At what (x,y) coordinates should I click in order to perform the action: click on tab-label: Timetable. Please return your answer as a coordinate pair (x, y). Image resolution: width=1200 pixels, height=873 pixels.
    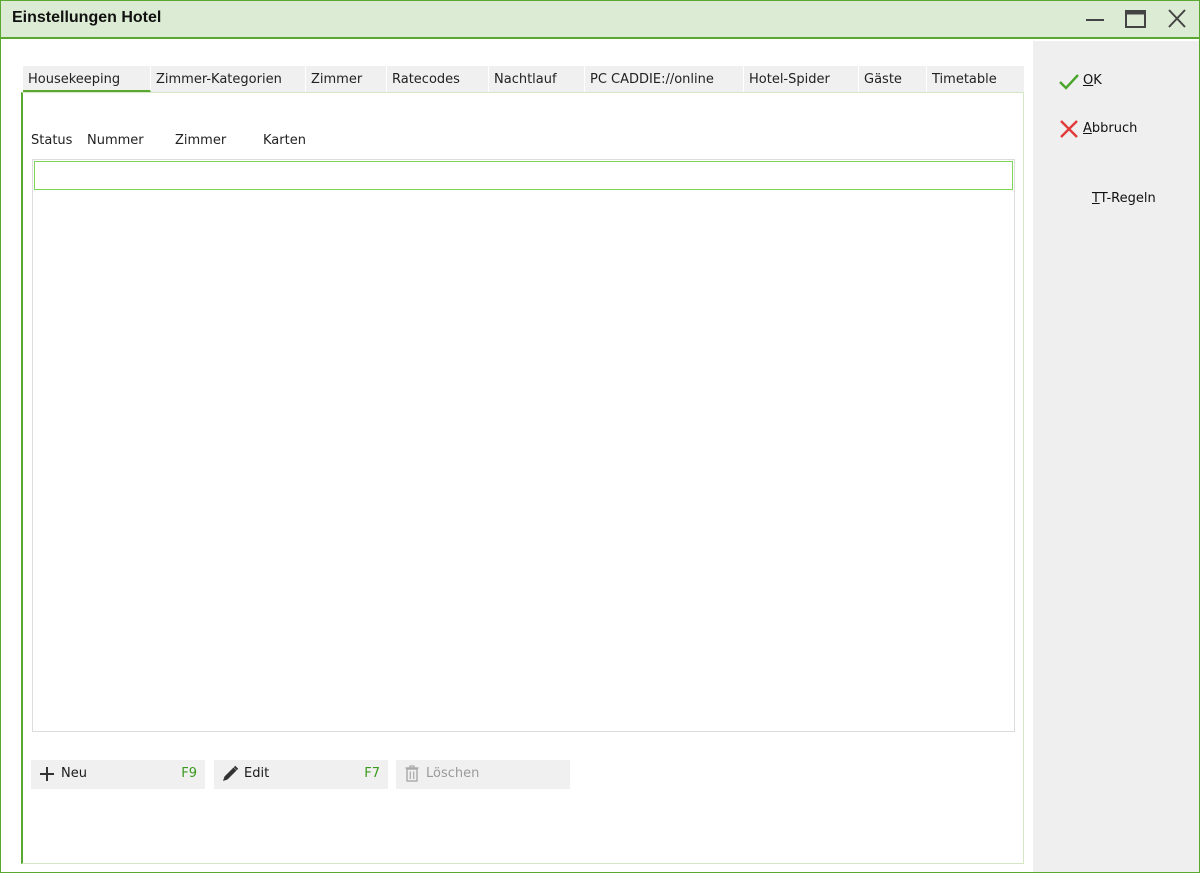
    Looking at the image, I should click on (964, 79).